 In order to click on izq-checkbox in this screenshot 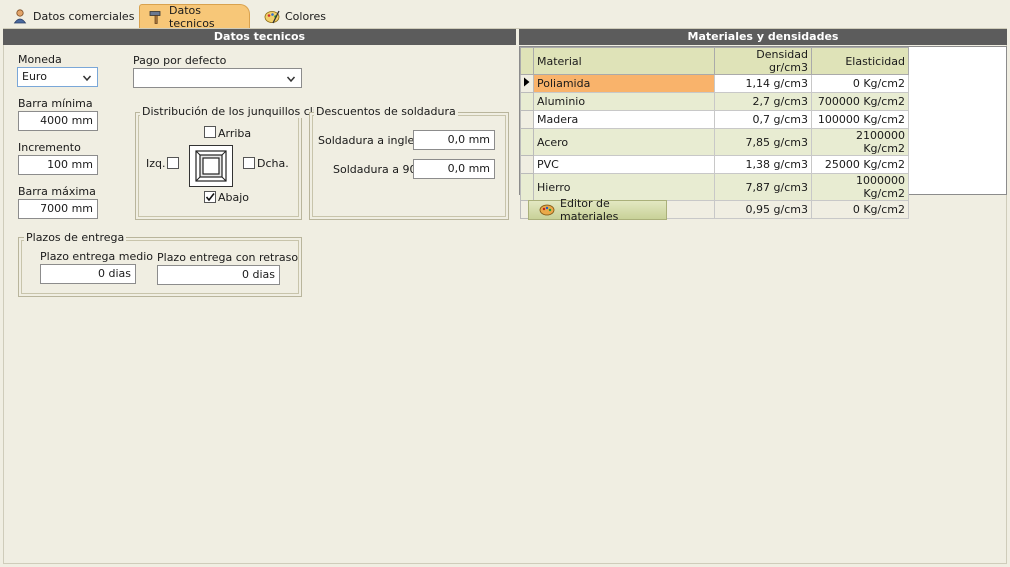, I will do `click(173, 163)`.